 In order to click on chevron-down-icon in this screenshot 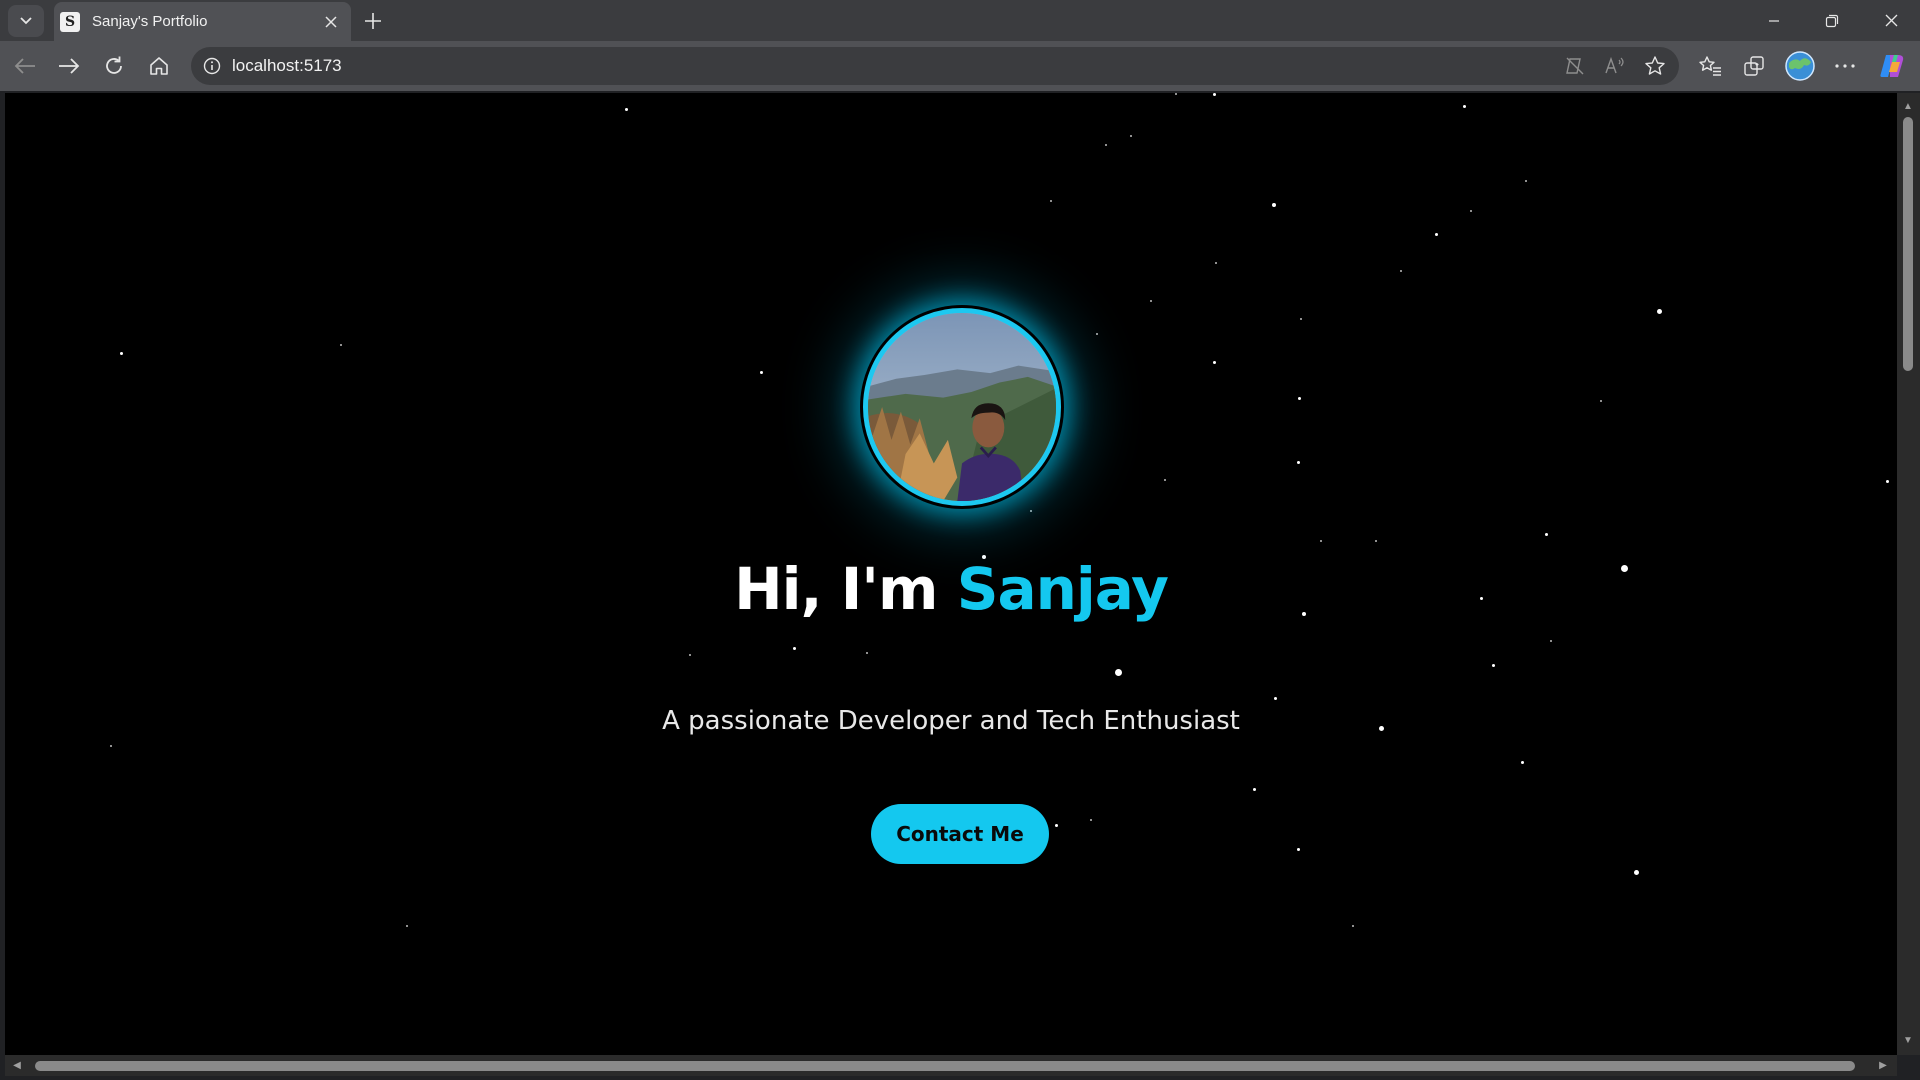, I will do `click(26, 21)`.